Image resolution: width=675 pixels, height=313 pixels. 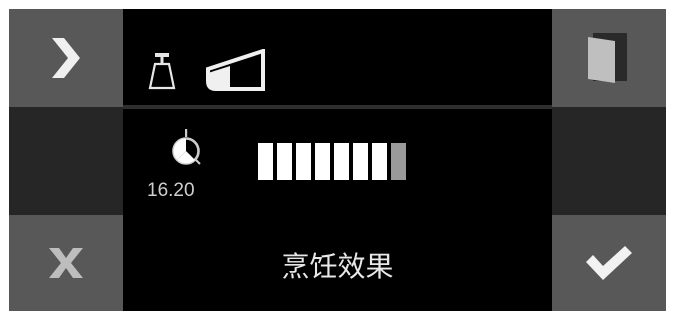 I want to click on timer-icon, so click(x=186, y=147).